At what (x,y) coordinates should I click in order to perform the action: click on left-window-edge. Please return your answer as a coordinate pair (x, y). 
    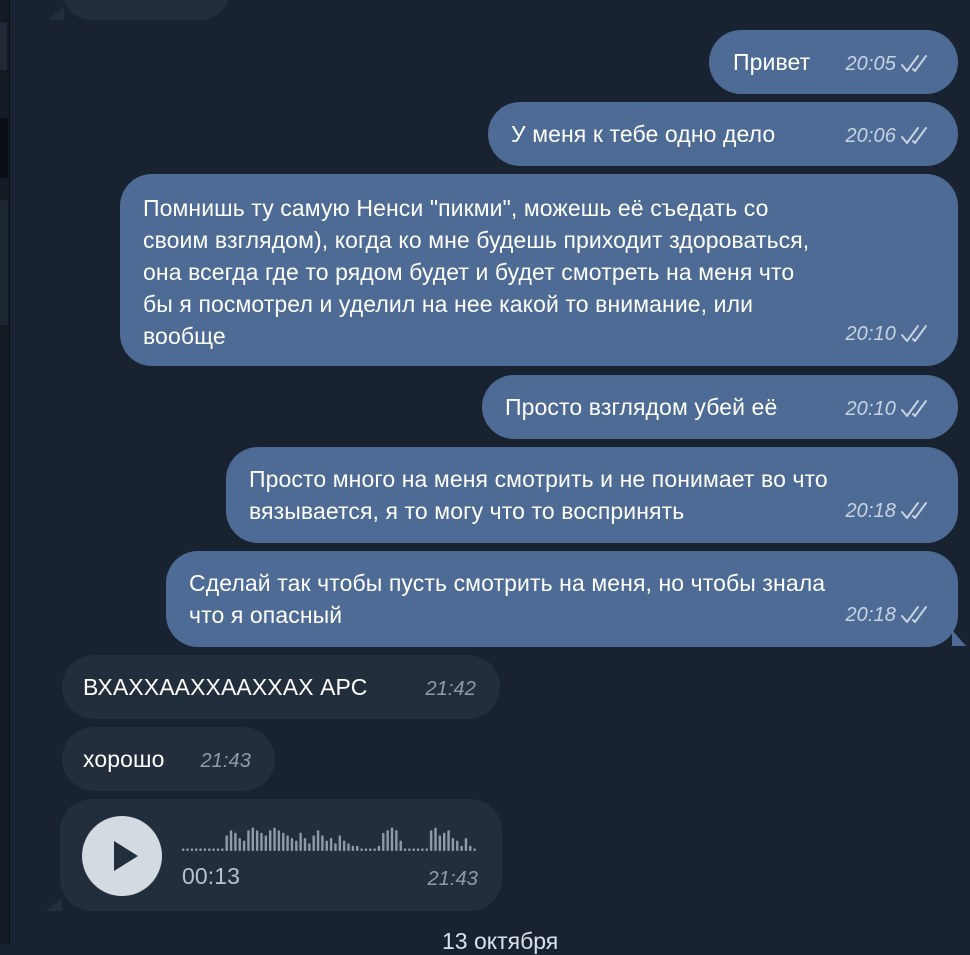
    Looking at the image, I should click on (5, 472).